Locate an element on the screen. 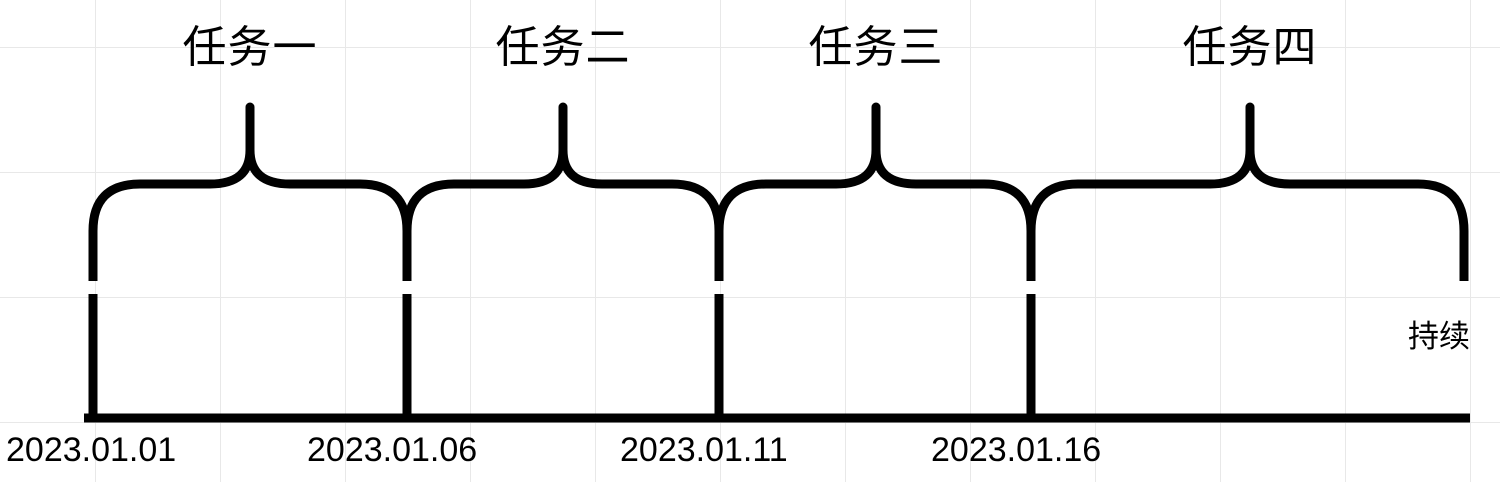  task-label-1: 任务一 is located at coordinates (250, 47).